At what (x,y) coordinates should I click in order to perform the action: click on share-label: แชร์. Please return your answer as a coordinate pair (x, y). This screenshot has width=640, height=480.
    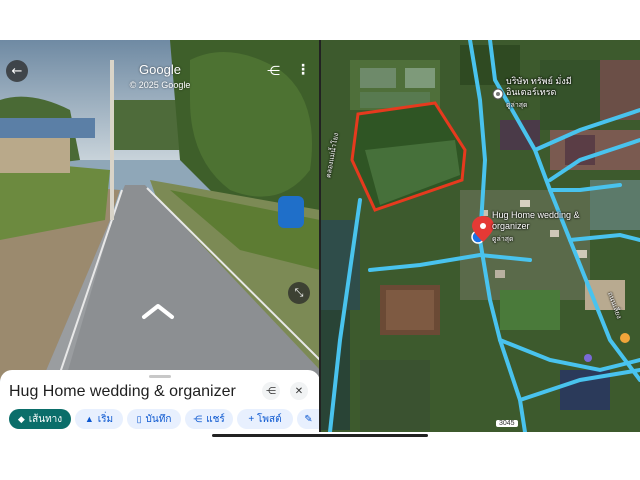
    Looking at the image, I should click on (215, 419).